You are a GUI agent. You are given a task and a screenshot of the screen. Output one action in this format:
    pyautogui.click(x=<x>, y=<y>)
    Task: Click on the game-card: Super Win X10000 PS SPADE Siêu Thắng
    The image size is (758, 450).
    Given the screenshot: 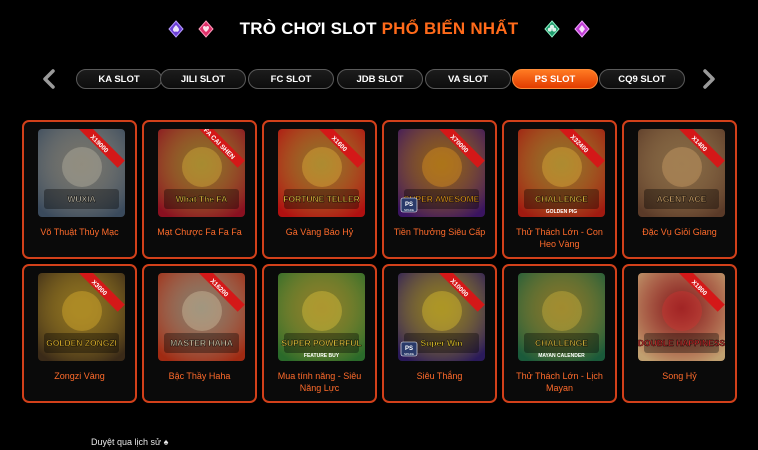 What is the action you would take?
    pyautogui.click(x=439, y=333)
    